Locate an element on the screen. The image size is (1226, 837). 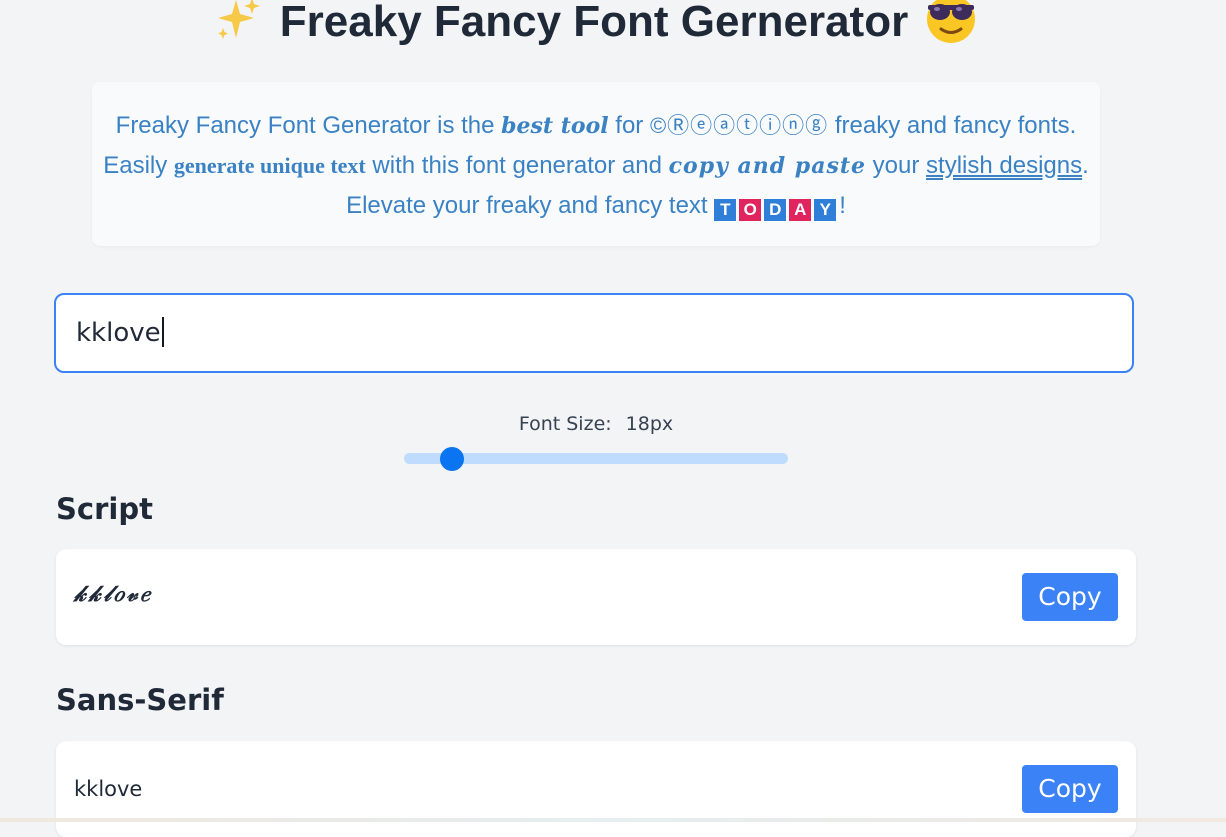
text-input-field: kklove is located at coordinates (594, 333).